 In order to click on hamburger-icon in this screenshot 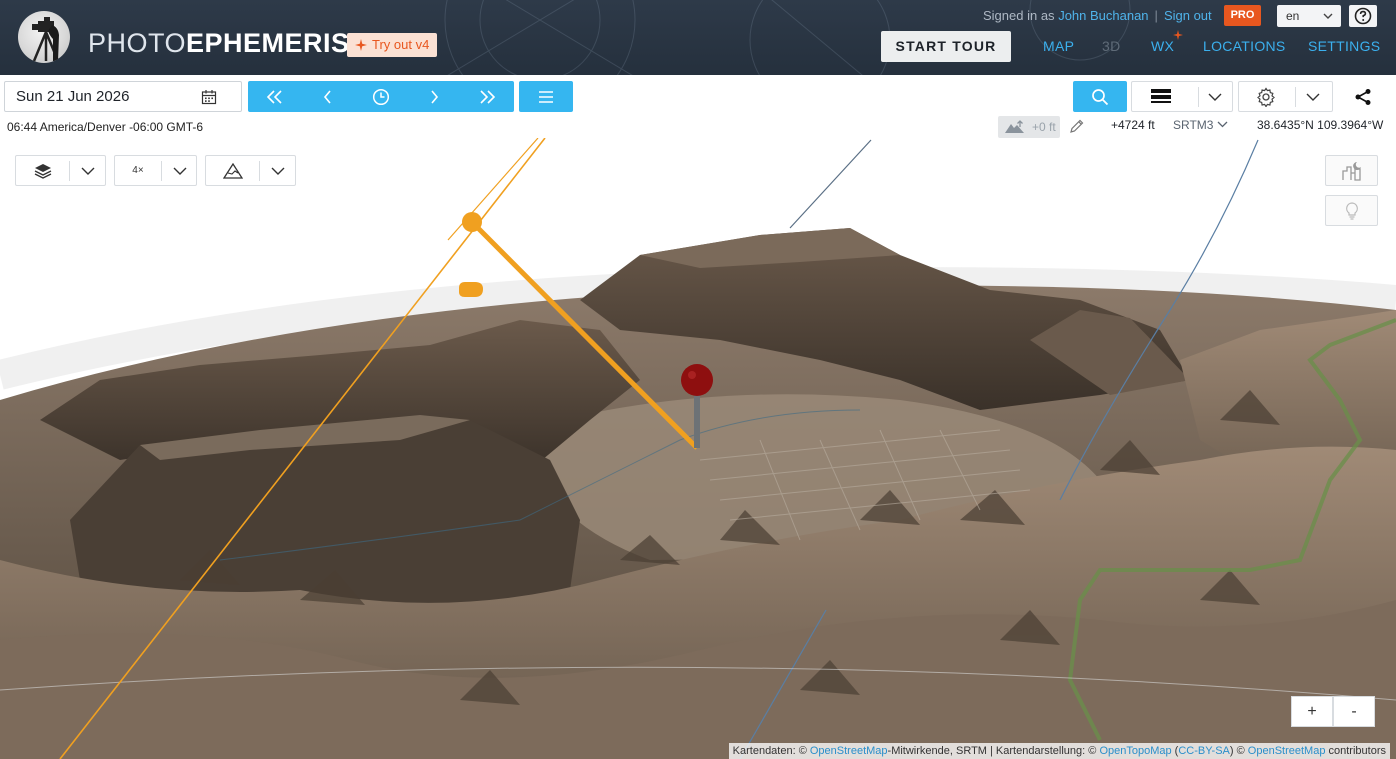, I will do `click(546, 96)`.